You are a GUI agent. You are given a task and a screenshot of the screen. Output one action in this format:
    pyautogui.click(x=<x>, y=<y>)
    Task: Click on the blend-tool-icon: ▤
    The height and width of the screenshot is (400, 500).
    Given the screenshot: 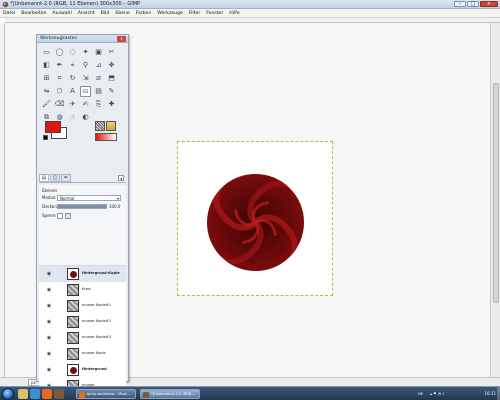 What is the action you would take?
    pyautogui.click(x=98, y=91)
    